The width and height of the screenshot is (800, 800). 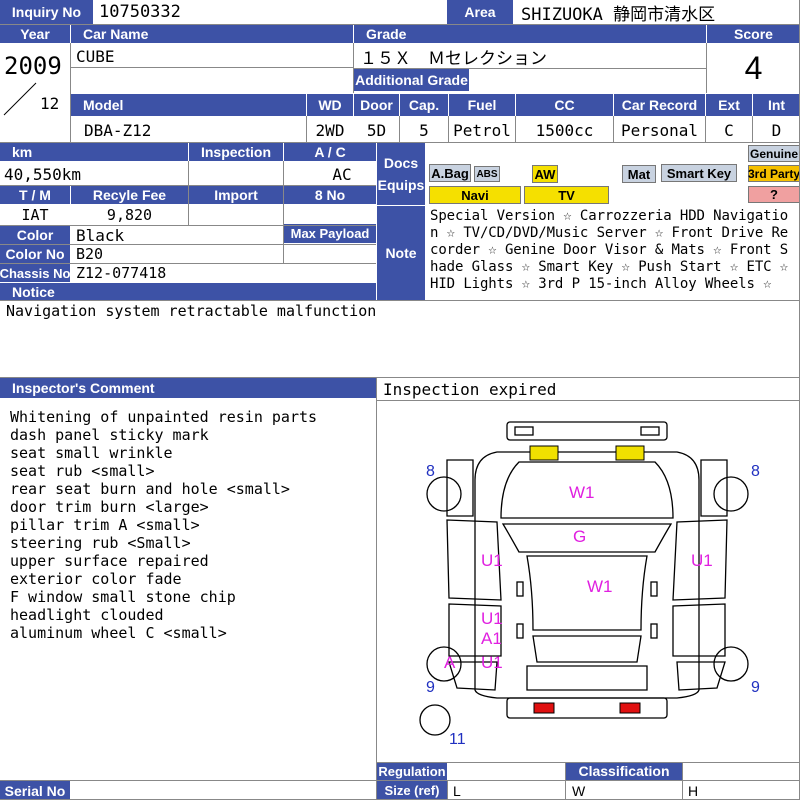 What do you see at coordinates (430, 471) in the screenshot?
I see `mark-front-left-tire: 8` at bounding box center [430, 471].